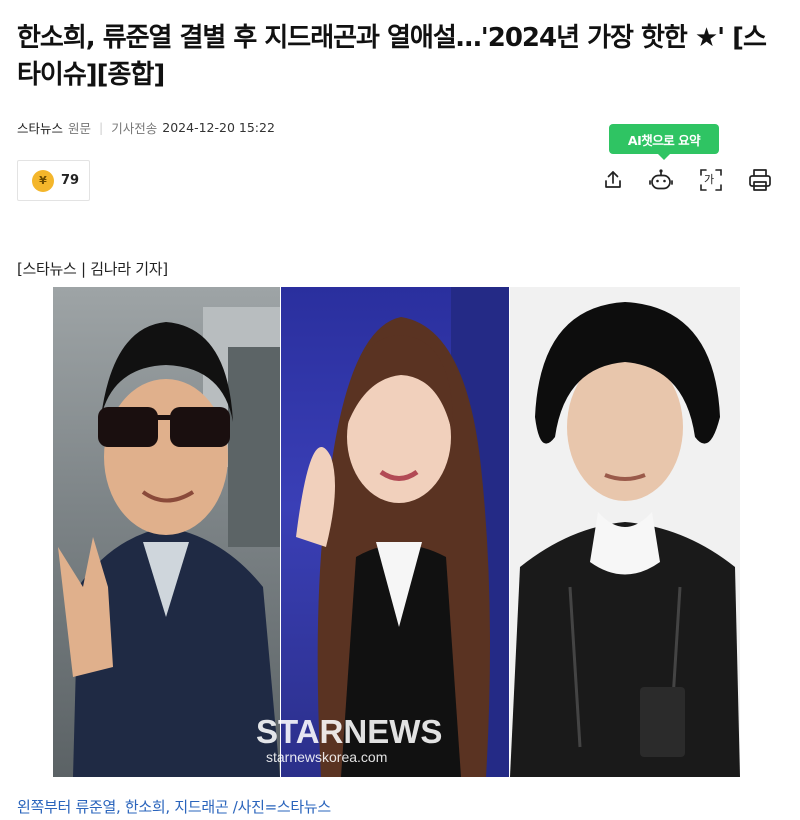 This screenshot has width=800, height=820. I want to click on starnews-watermark: STARNEWS, so click(349, 731).